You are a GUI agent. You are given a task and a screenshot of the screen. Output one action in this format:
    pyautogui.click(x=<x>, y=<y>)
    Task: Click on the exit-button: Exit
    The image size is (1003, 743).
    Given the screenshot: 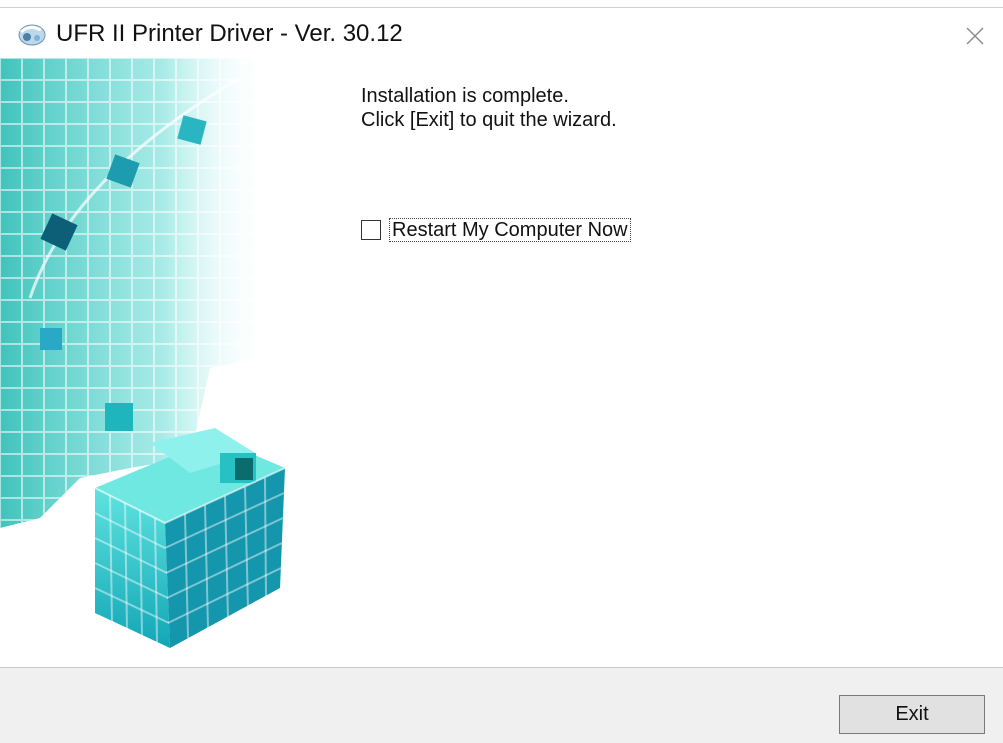 What is the action you would take?
    pyautogui.click(x=912, y=714)
    